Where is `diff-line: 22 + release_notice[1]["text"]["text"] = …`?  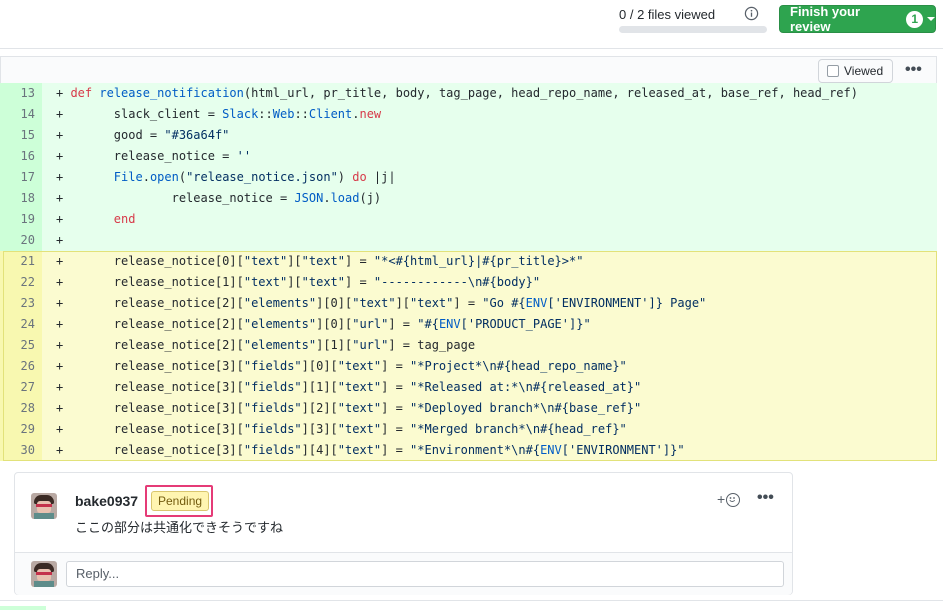
diff-line: 22 + release_notice[1]["text"]["text"] = … is located at coordinates (468, 282).